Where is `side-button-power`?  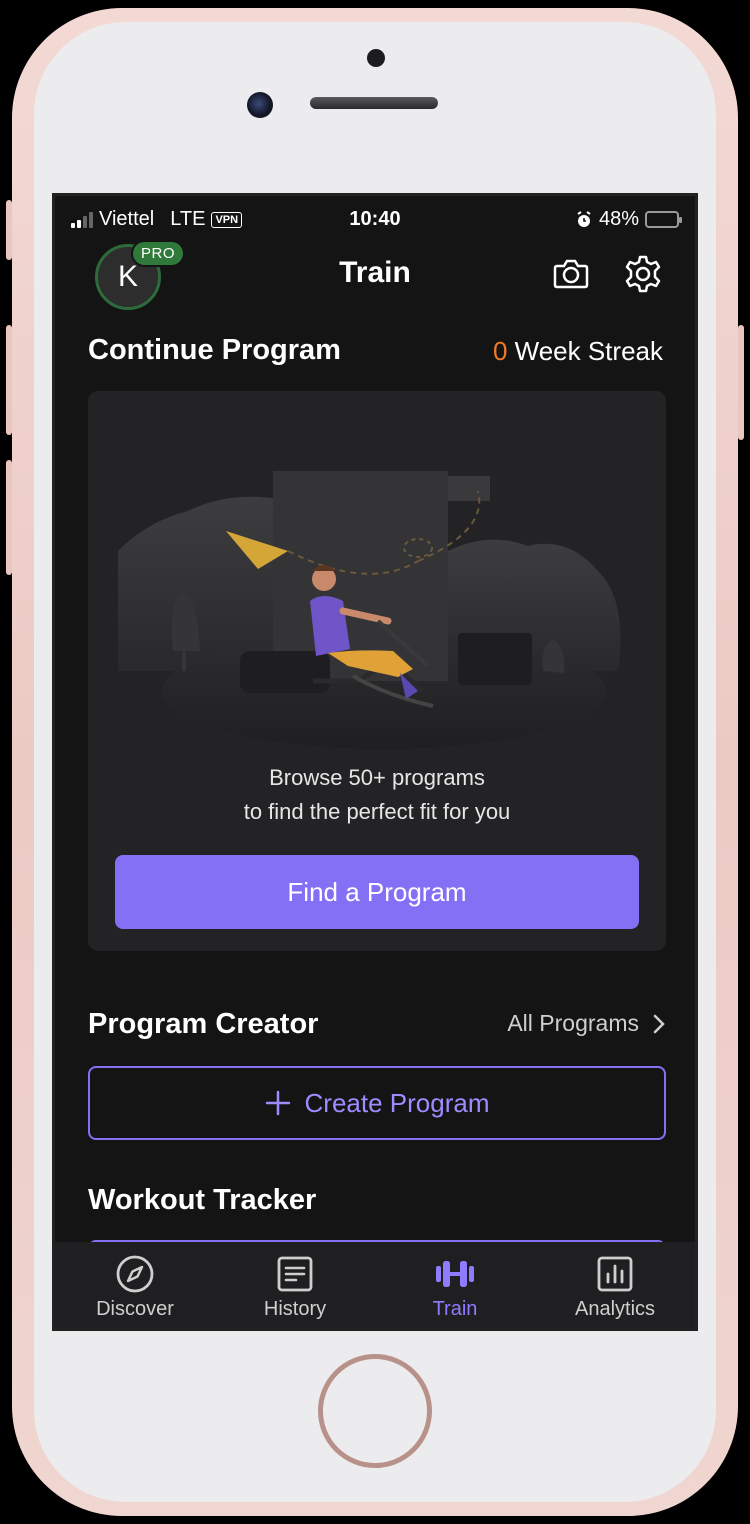 side-button-power is located at coordinates (741, 382).